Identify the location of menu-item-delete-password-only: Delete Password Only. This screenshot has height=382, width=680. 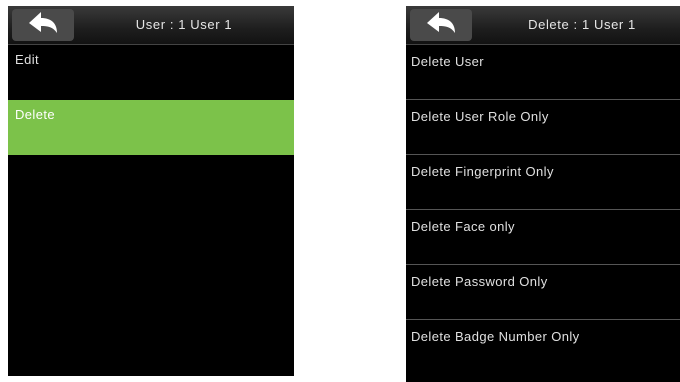
(543, 292).